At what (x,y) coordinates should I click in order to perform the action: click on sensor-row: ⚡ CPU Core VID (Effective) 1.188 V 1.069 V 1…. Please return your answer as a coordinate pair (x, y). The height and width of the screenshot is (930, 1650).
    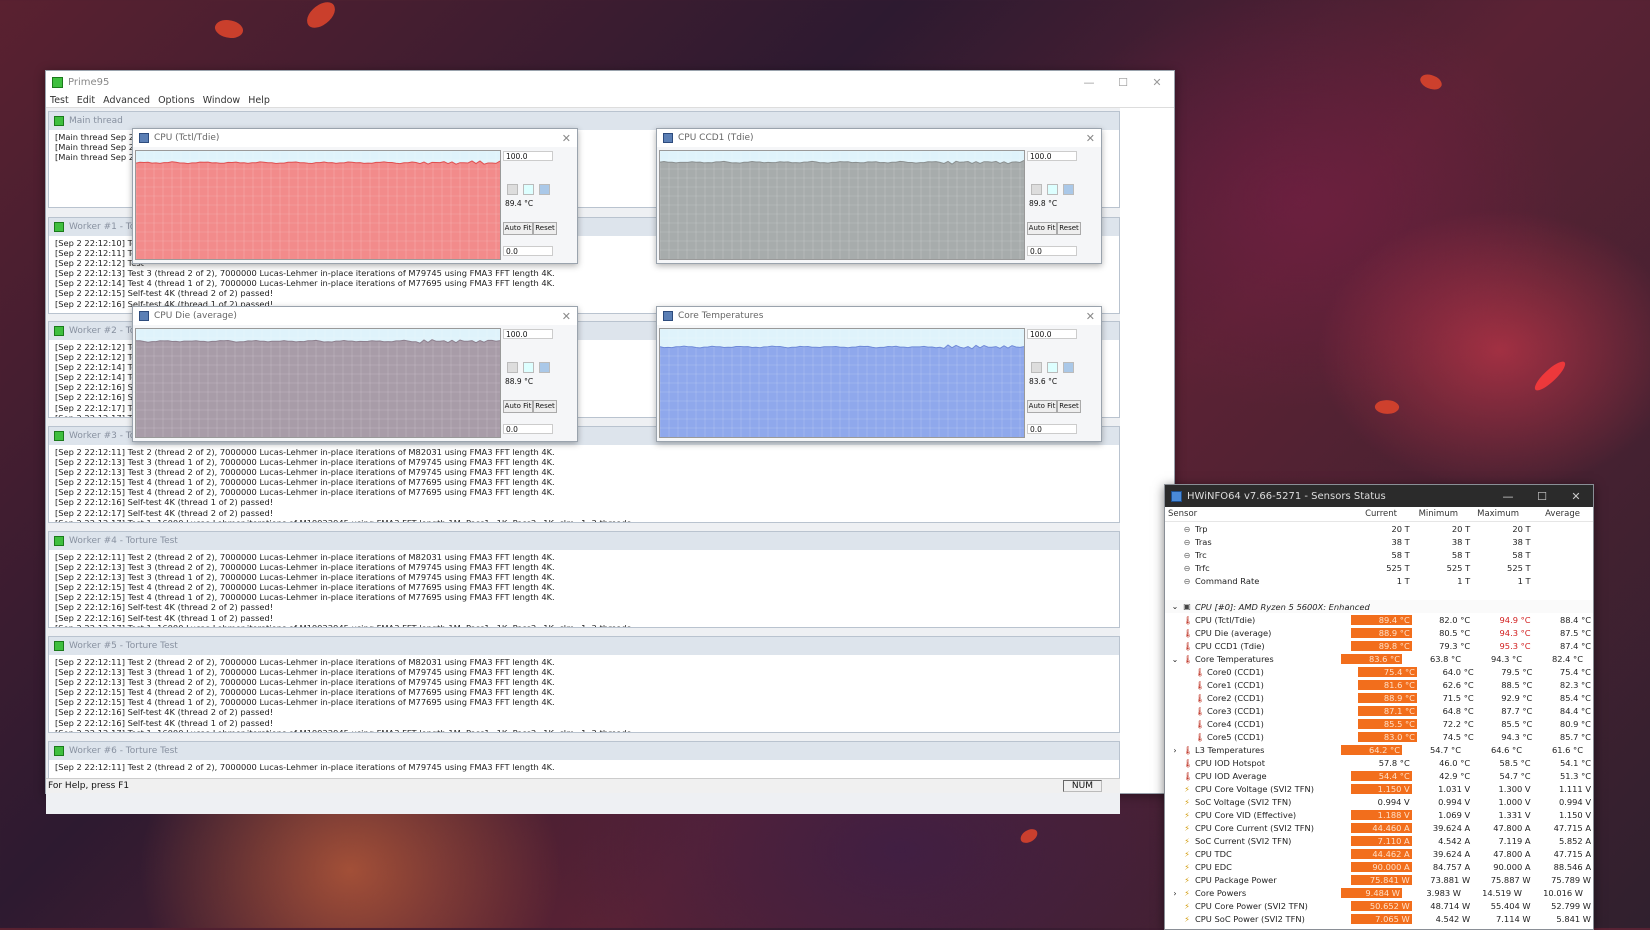
    Looking at the image, I should click on (1379, 814).